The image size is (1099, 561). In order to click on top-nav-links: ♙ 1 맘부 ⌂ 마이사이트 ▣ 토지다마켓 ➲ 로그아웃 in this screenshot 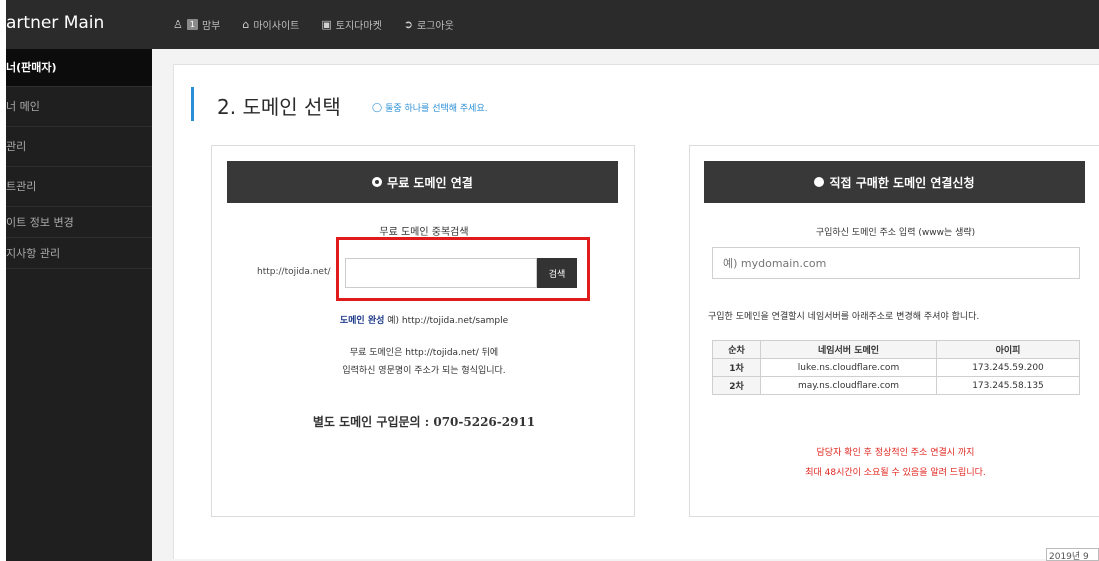, I will do `click(313, 24)`.